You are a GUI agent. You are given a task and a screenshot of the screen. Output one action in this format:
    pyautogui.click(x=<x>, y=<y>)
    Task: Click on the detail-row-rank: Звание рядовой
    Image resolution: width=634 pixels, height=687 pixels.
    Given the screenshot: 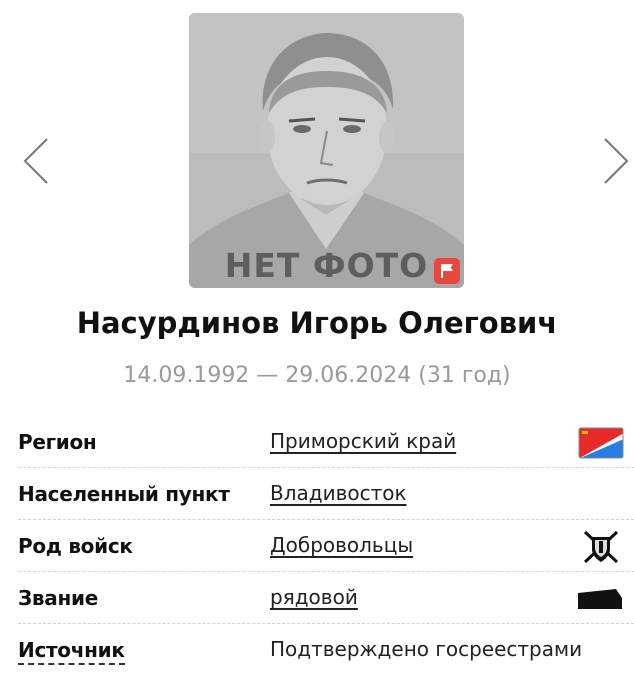 What is the action you would take?
    pyautogui.click(x=326, y=598)
    